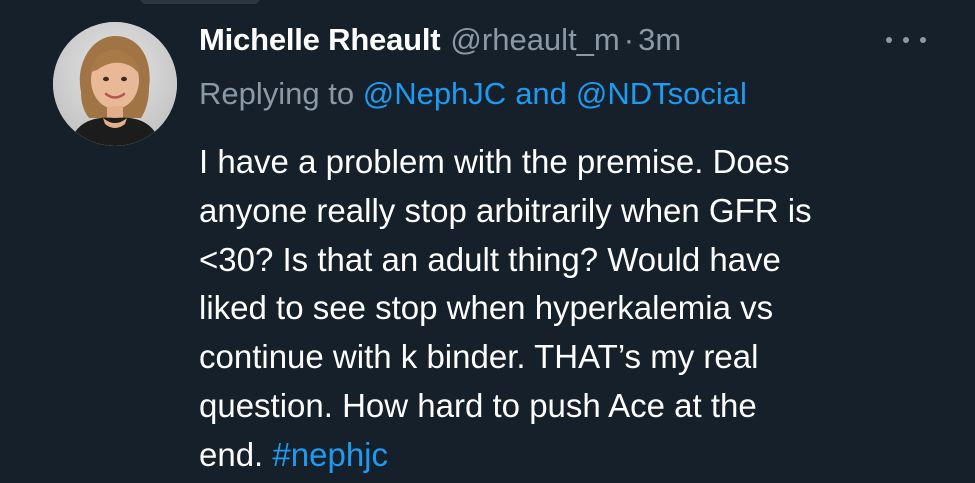  I want to click on tweet-timestamp: 3m, so click(659, 40).